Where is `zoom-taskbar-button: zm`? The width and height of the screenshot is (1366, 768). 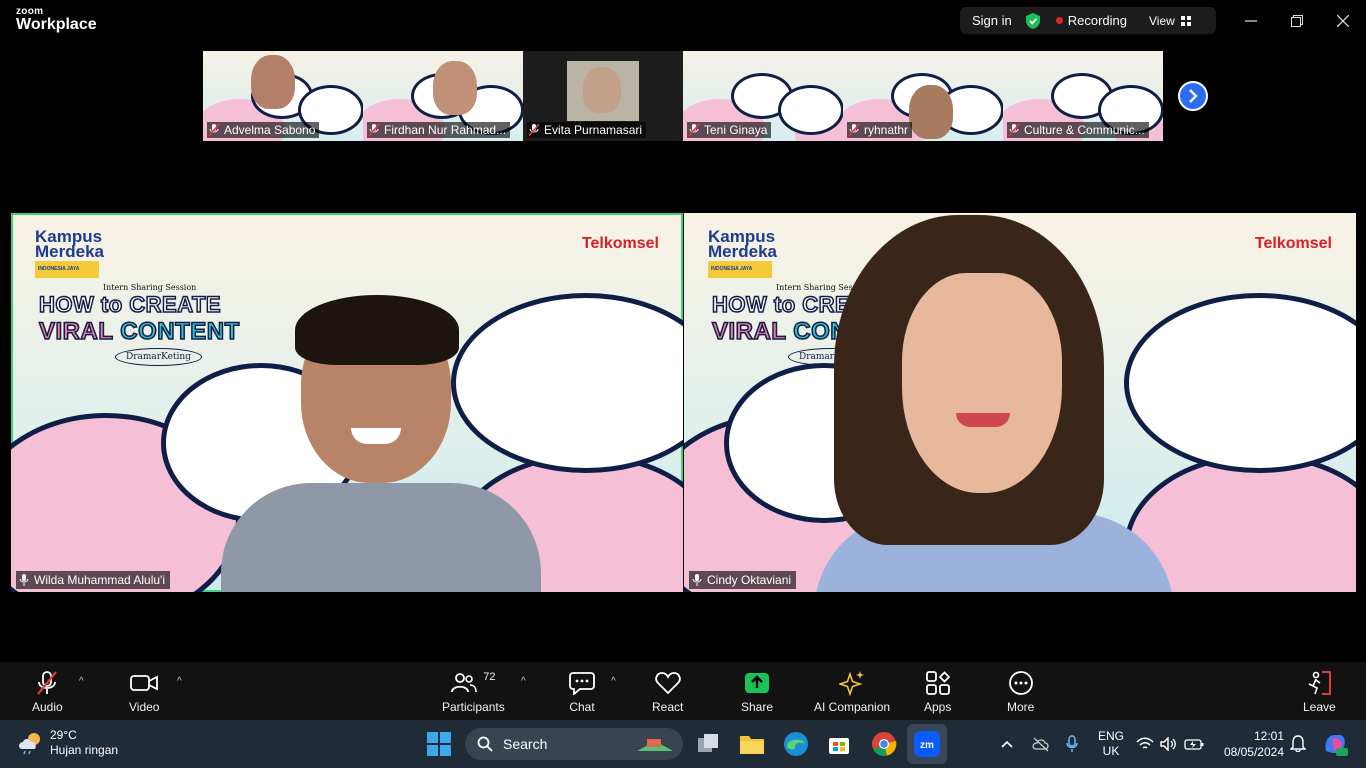 zoom-taskbar-button: zm is located at coordinates (927, 744).